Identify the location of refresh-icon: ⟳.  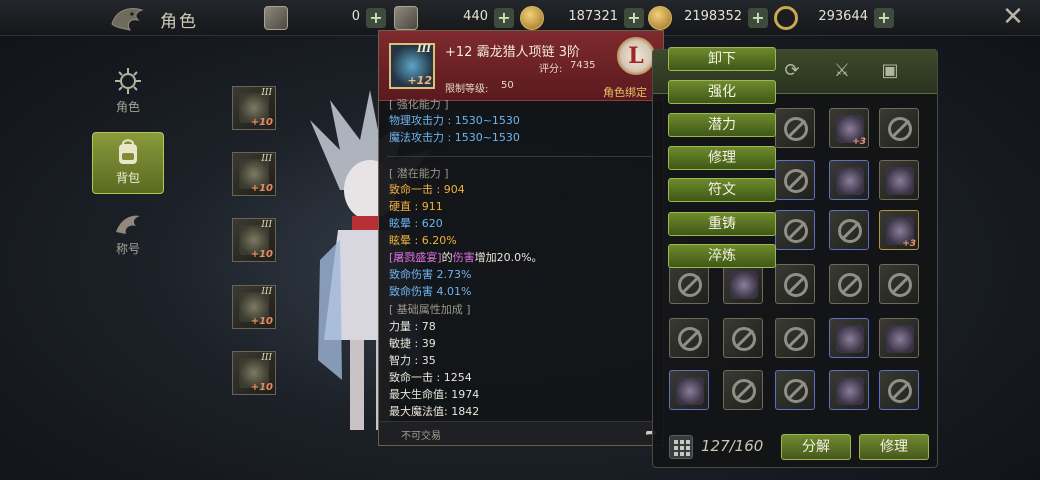
(792, 71).